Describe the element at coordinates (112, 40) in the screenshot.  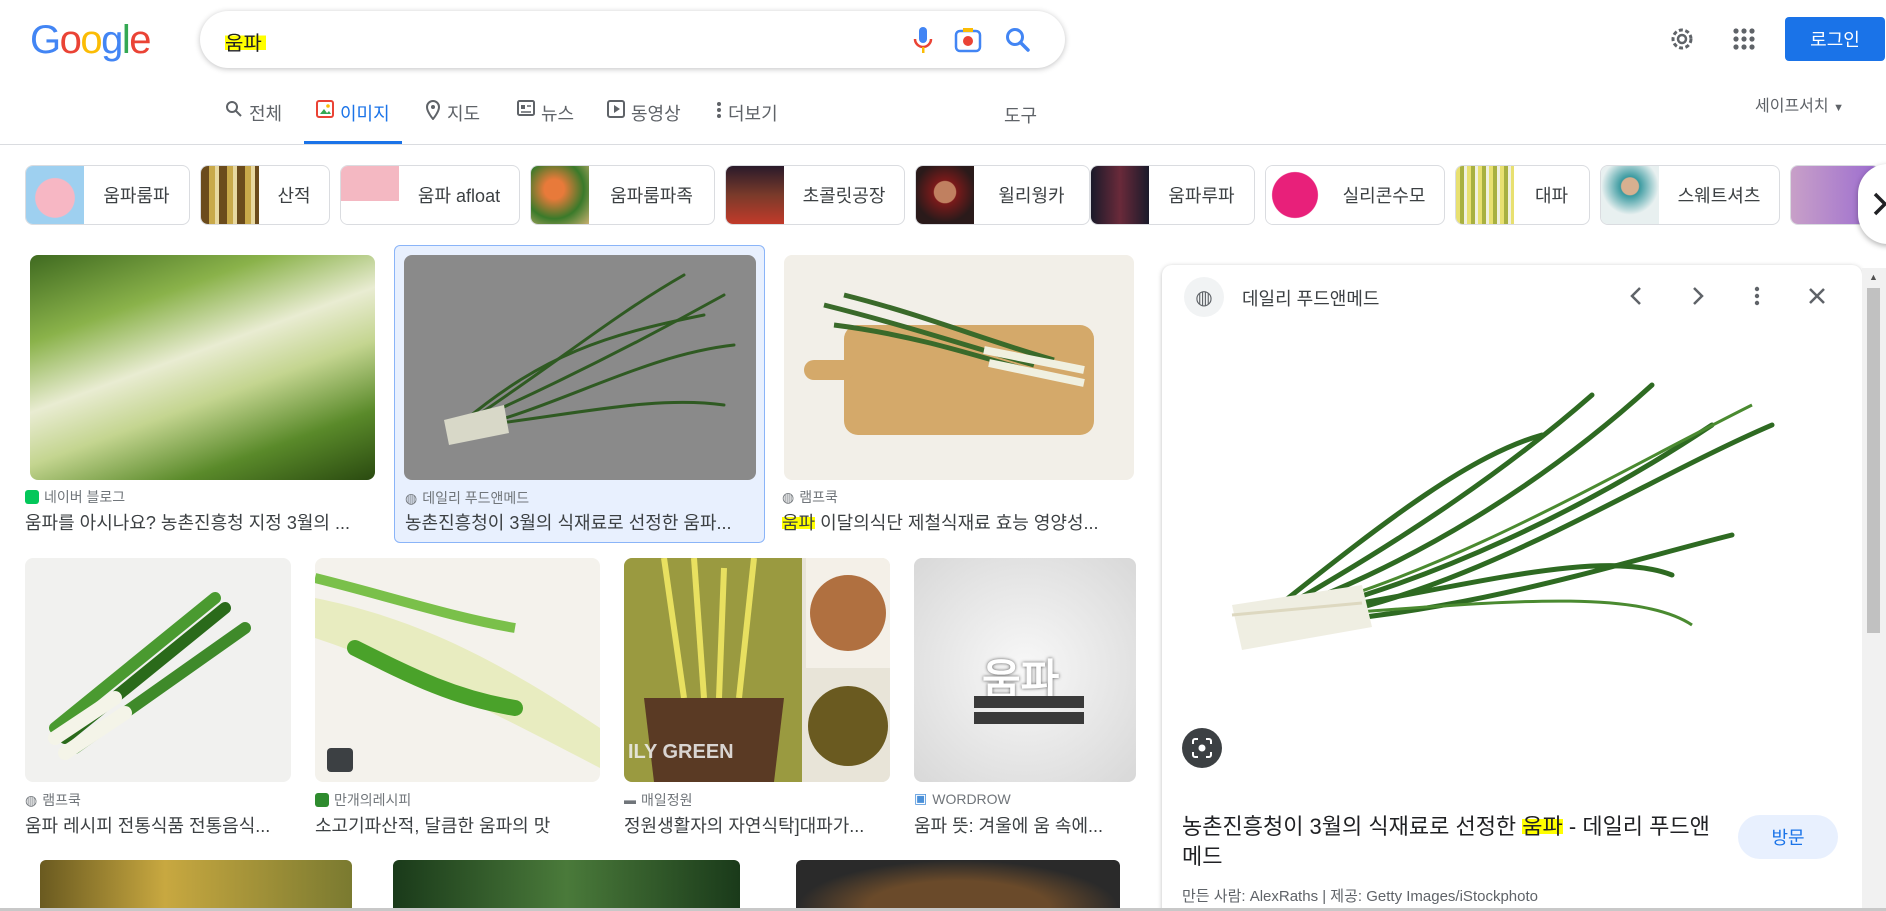
I see `logo-letter: g` at that location.